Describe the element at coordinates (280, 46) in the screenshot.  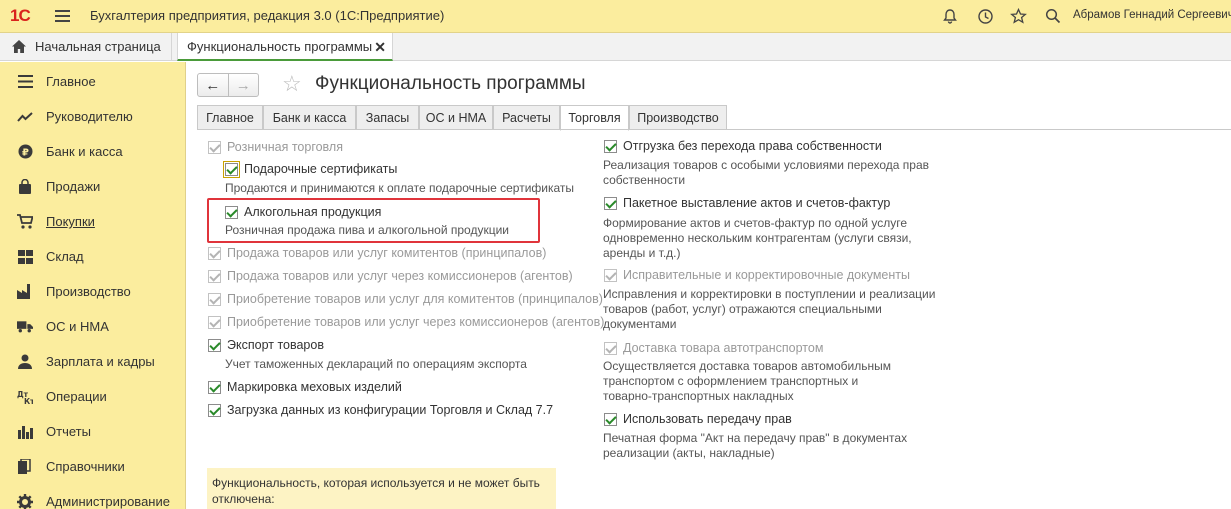
I see `functionality-tab-label: Функциональность программы` at that location.